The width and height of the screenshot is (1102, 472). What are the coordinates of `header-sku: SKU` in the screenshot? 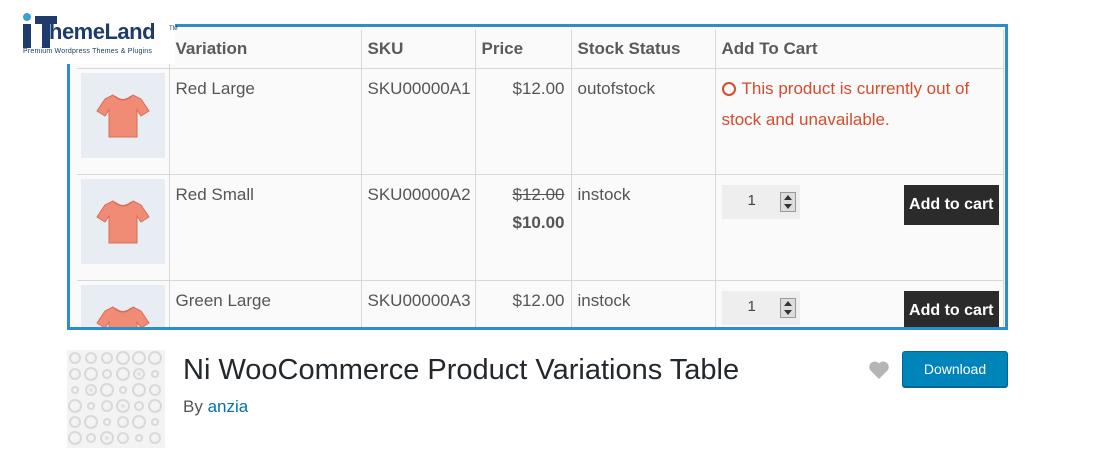 It's located at (418, 49).